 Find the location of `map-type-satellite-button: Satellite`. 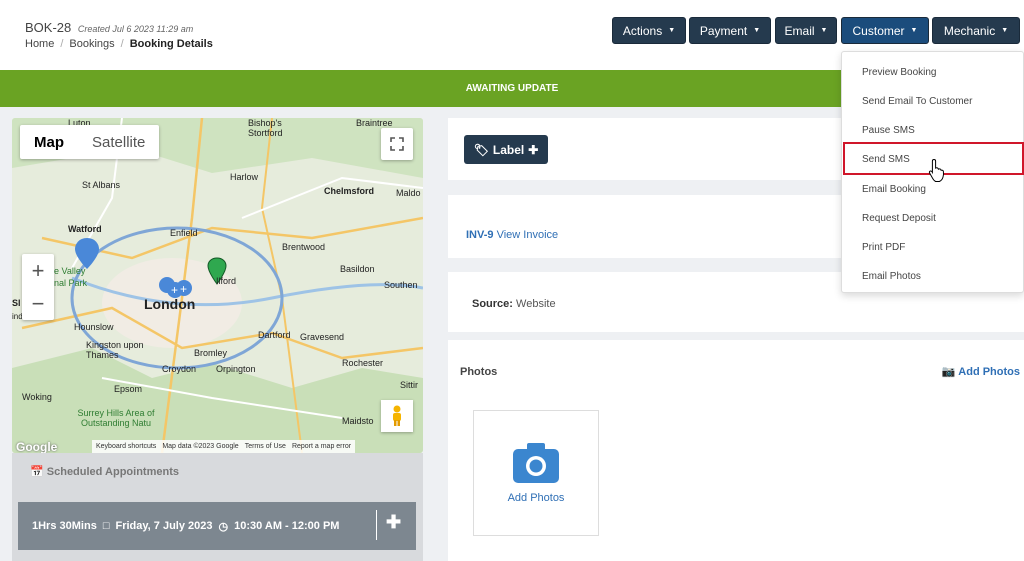

map-type-satellite-button: Satellite is located at coordinates (118, 142).